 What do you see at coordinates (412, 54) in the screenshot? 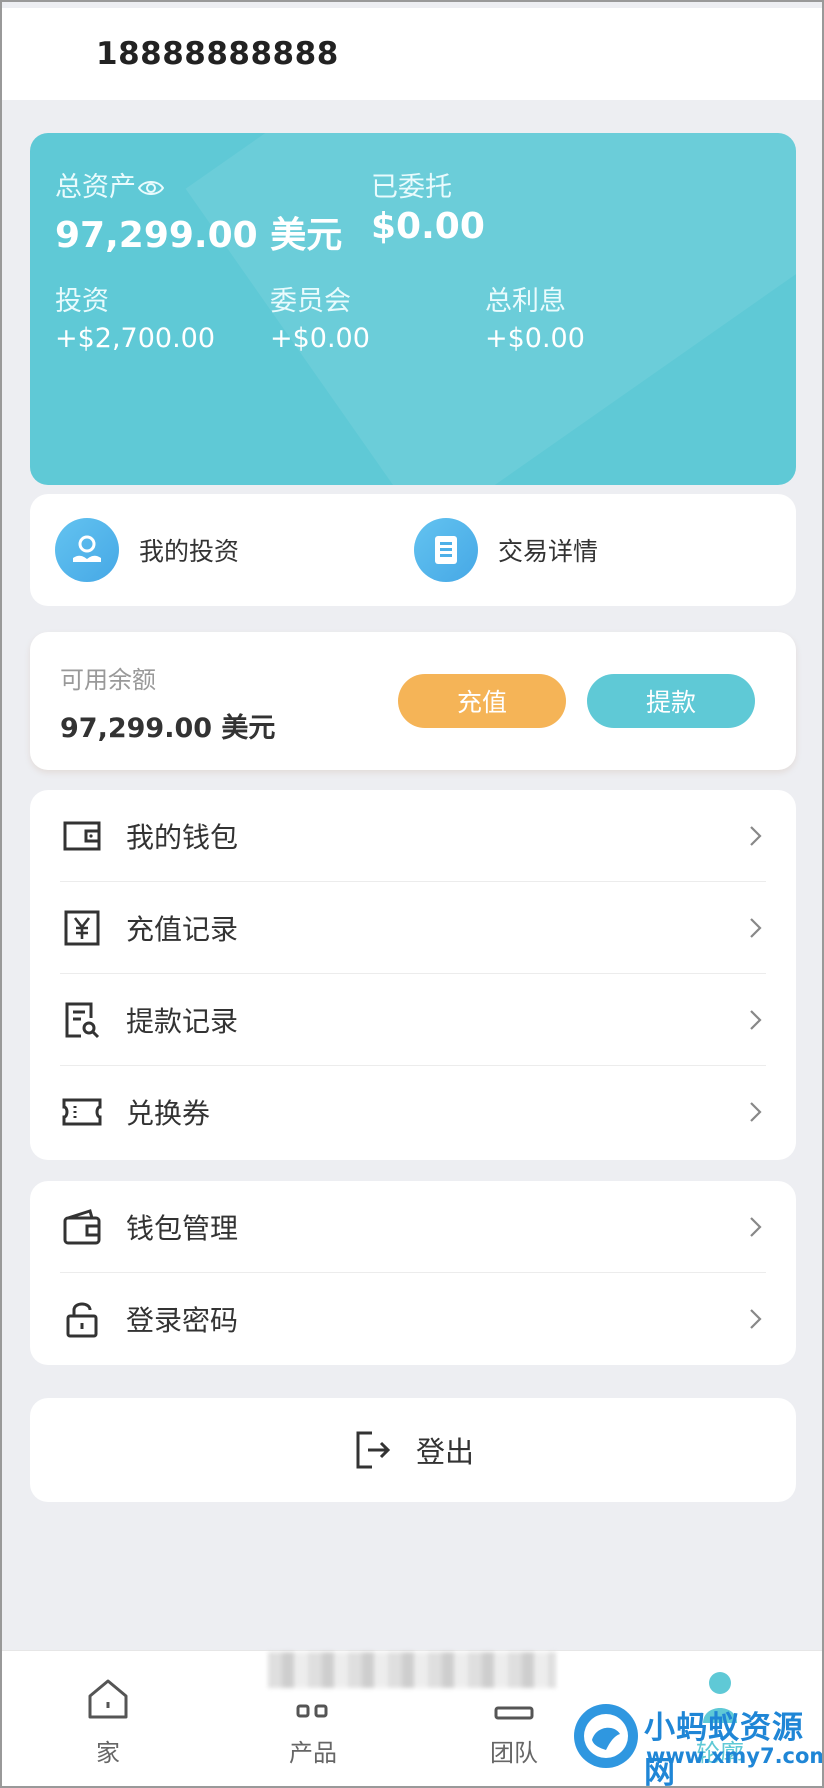
I see `top-header: 18888888888` at bounding box center [412, 54].